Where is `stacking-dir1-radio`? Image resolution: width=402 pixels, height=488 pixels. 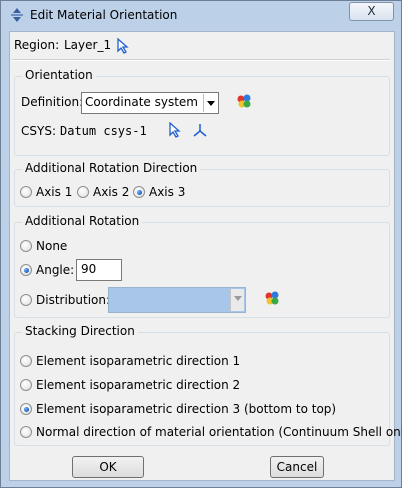
stacking-dir1-radio is located at coordinates (26, 361).